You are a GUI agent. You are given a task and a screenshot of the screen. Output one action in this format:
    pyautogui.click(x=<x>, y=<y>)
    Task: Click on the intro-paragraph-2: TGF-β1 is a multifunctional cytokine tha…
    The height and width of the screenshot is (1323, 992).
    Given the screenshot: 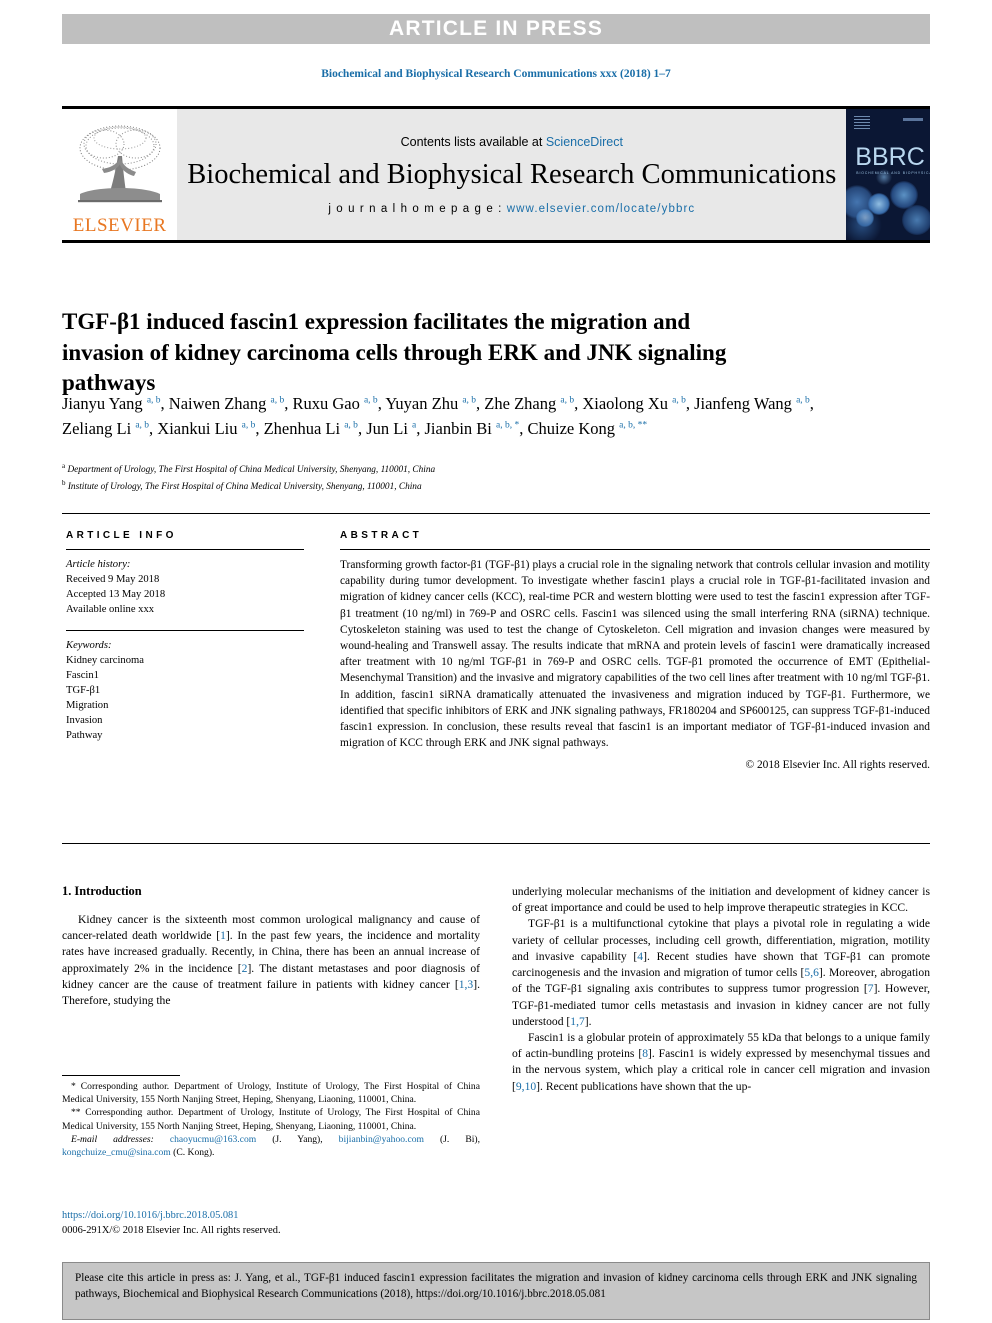 What is the action you would take?
    pyautogui.click(x=721, y=973)
    